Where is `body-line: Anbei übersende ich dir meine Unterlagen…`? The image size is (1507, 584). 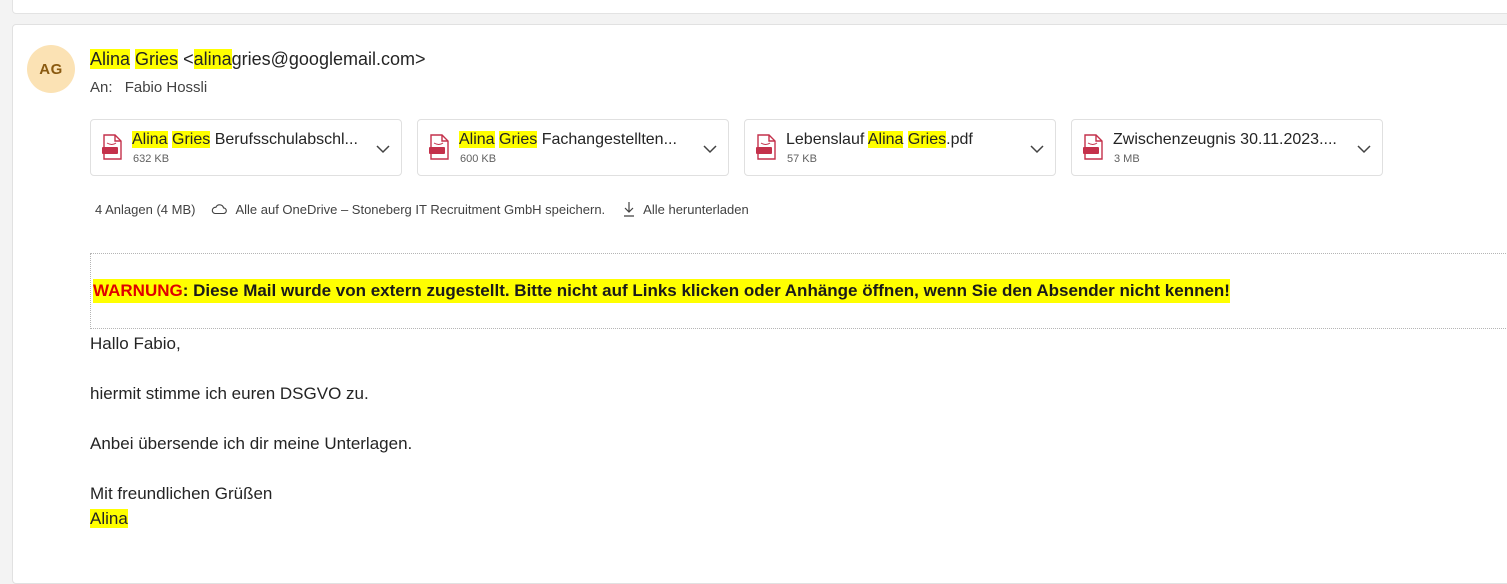
body-line: Anbei übersende ich dir meine Unterlagen… is located at coordinates (251, 443).